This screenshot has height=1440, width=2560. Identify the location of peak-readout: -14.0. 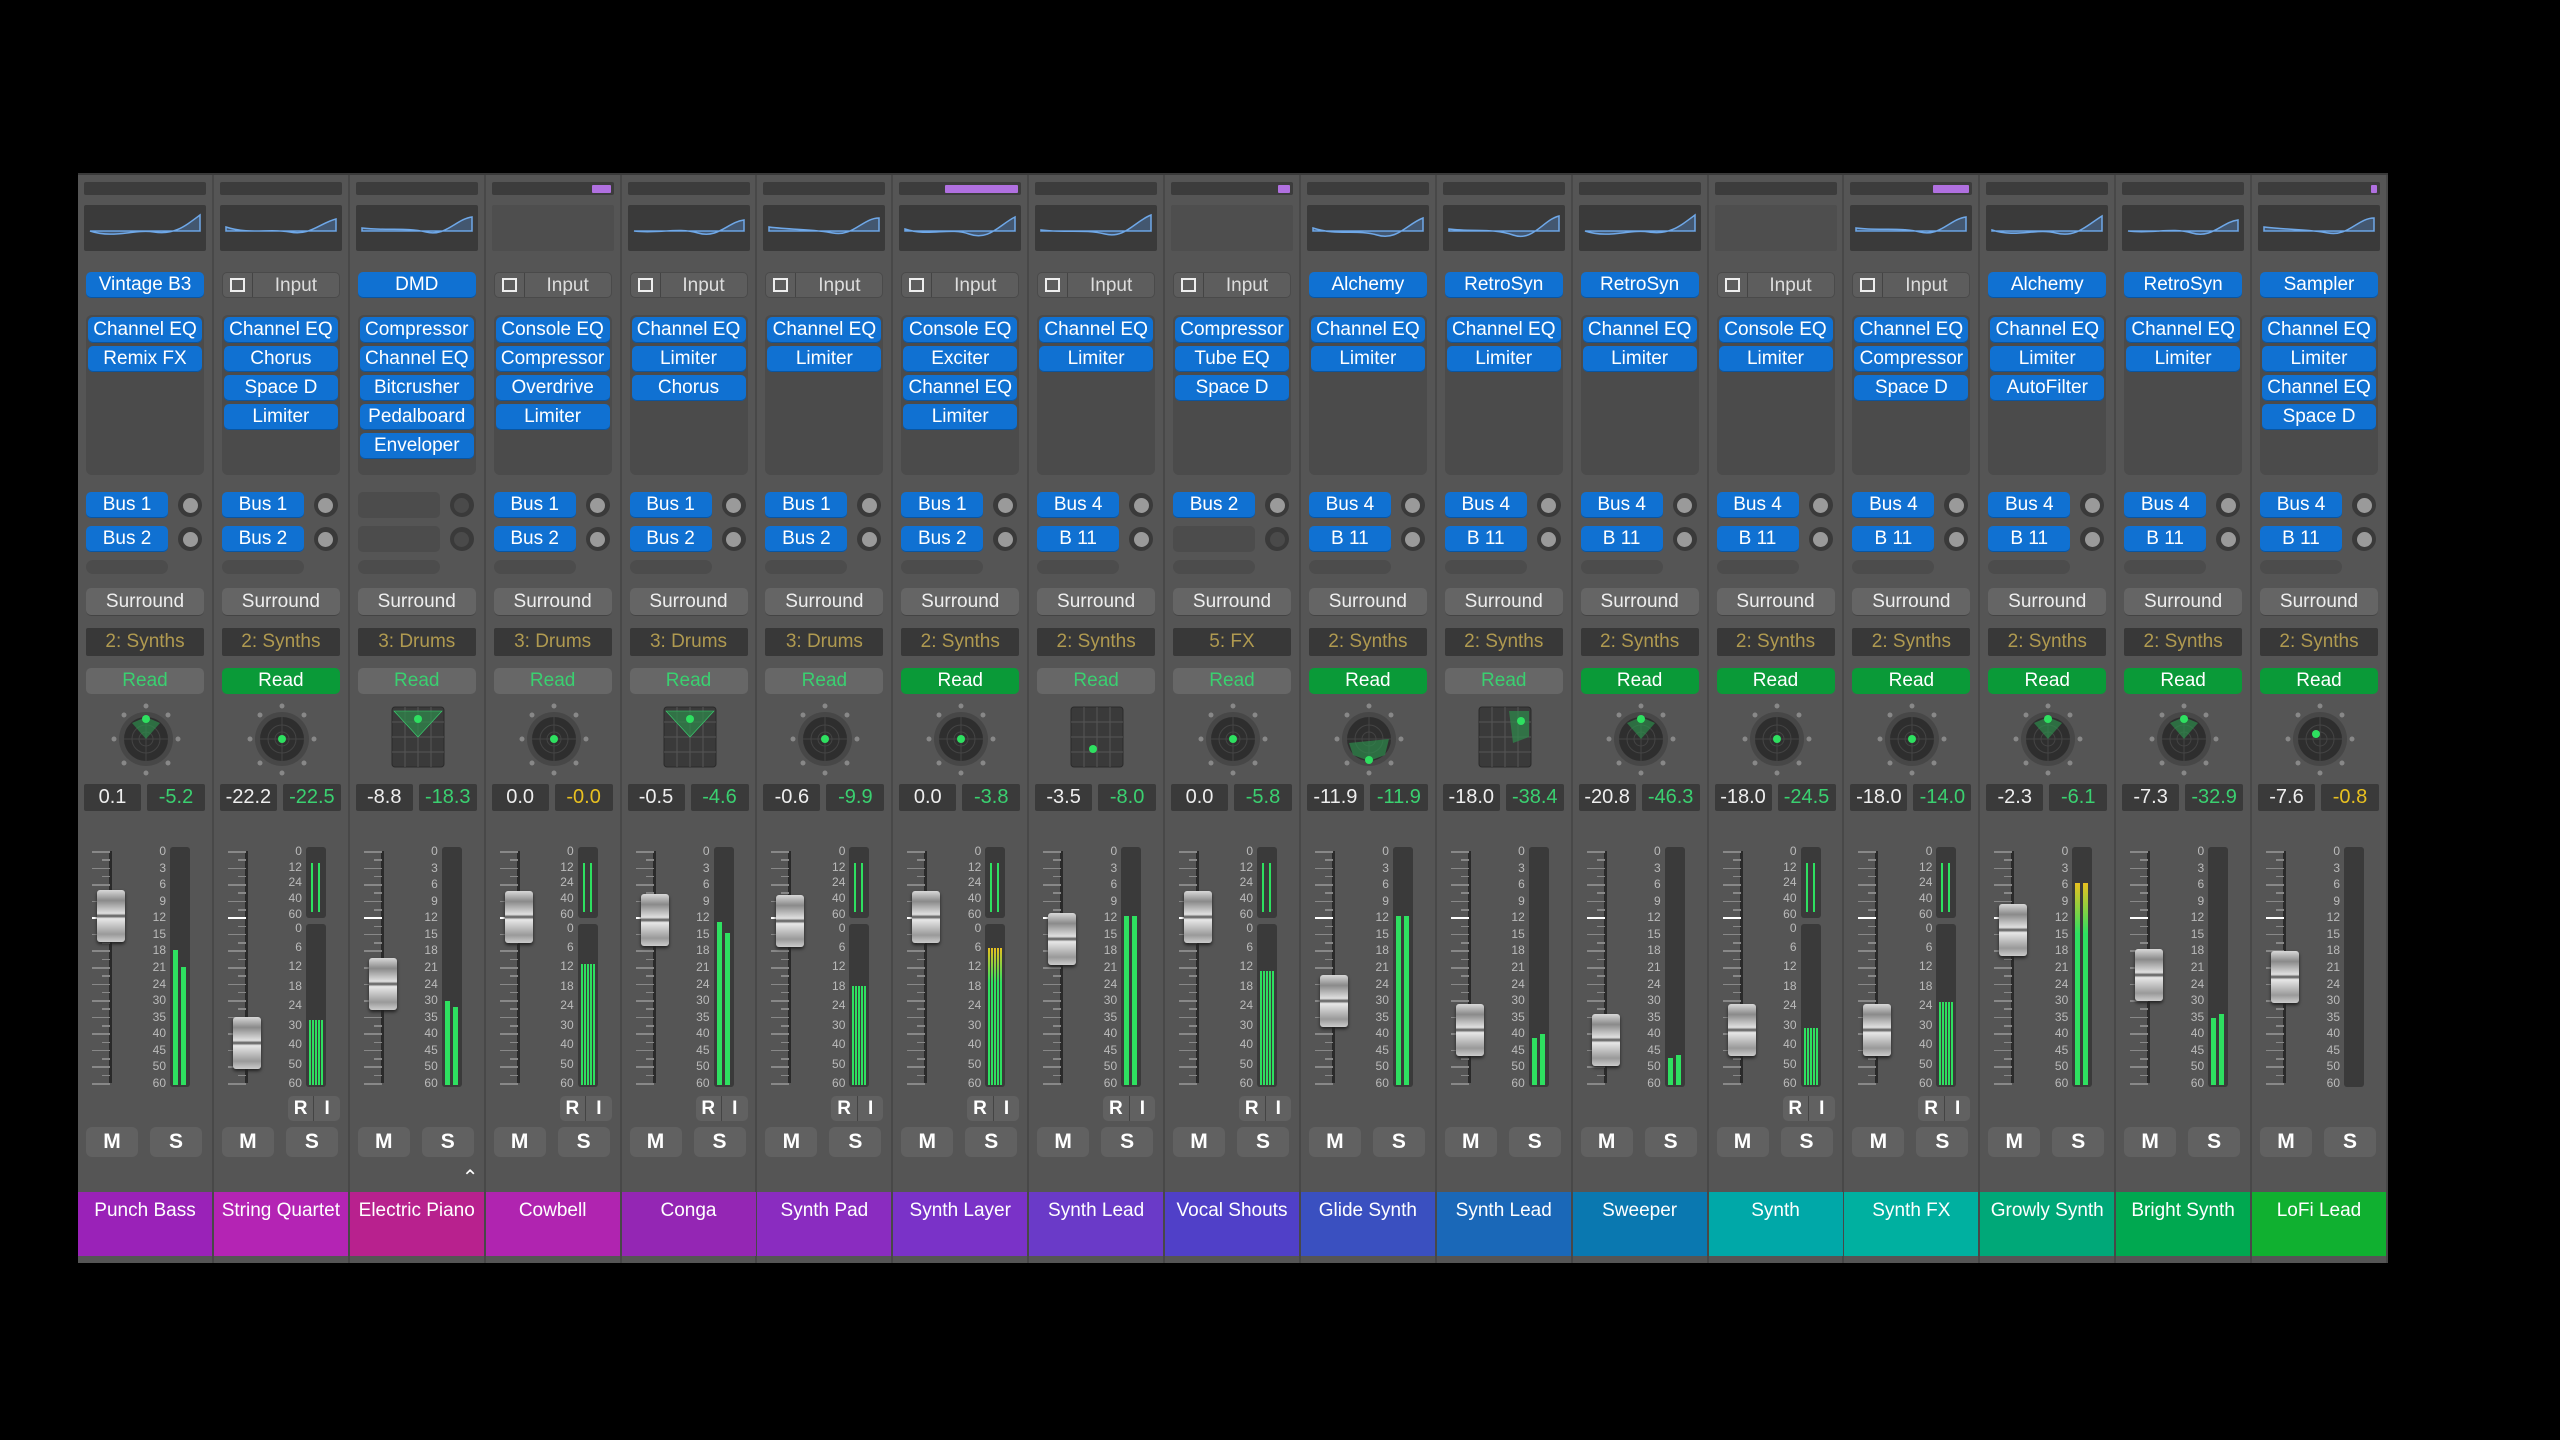
(1942, 797).